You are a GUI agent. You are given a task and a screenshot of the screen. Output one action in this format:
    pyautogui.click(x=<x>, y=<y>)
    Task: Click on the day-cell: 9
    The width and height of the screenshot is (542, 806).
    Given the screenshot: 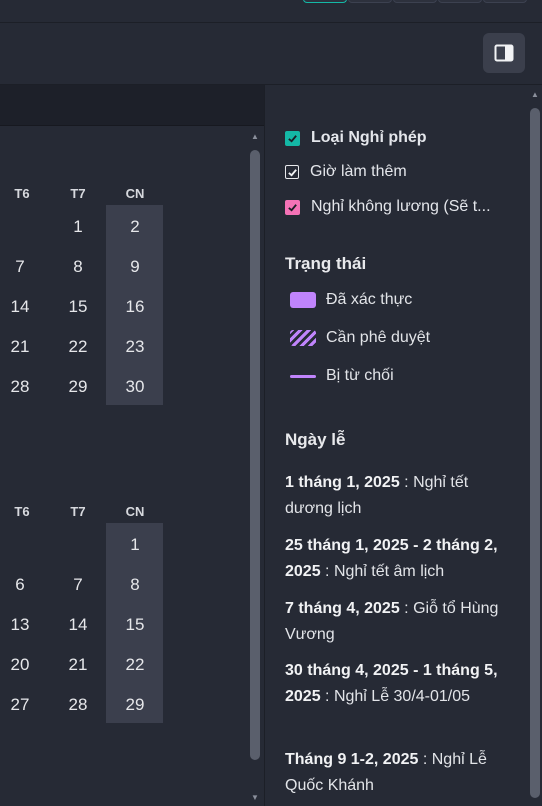 What is the action you would take?
    pyautogui.click(x=135, y=267)
    